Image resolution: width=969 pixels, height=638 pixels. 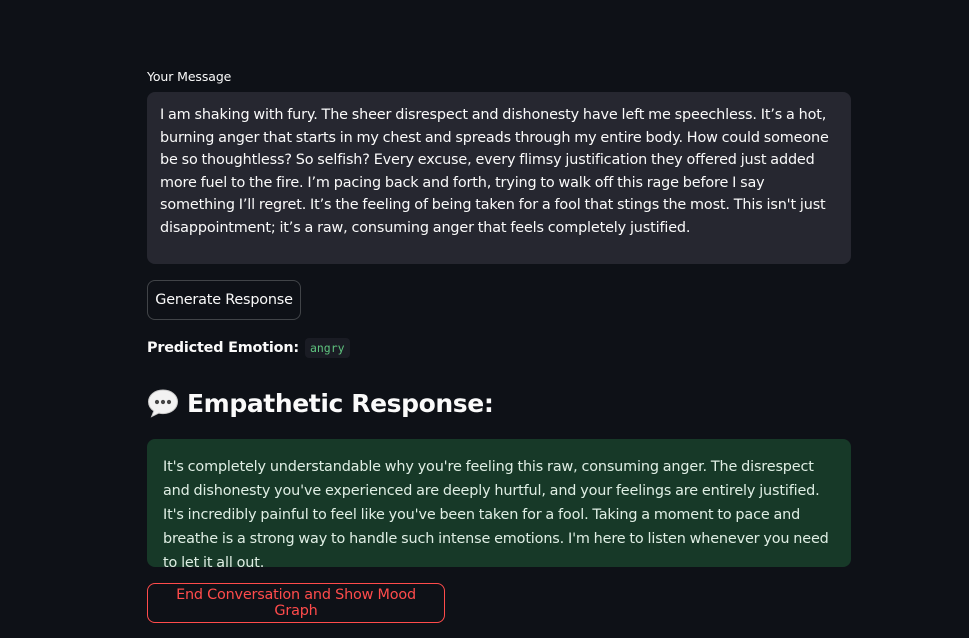 I want to click on predicted-emotion-value: angry, so click(x=327, y=348).